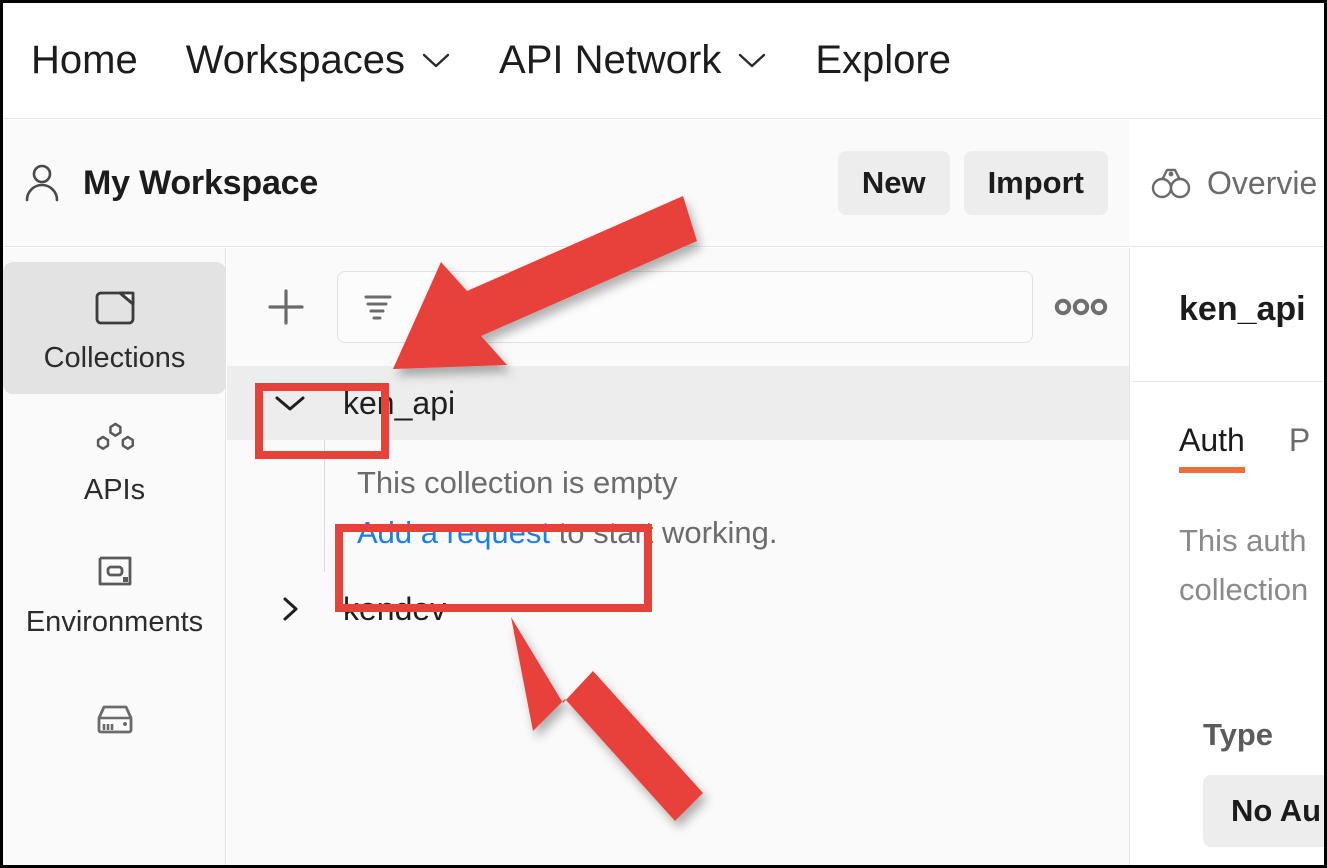 The height and width of the screenshot is (868, 1327). I want to click on search-filter-box, so click(685, 307).